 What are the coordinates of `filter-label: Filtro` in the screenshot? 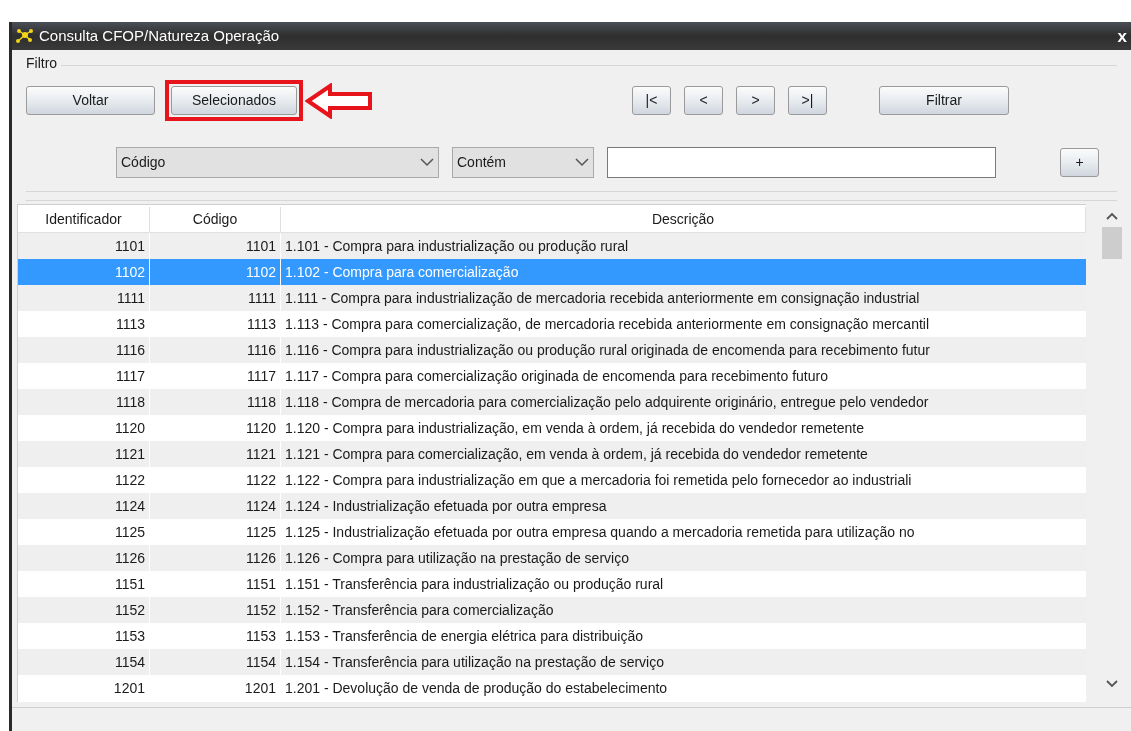 It's located at (42, 63).